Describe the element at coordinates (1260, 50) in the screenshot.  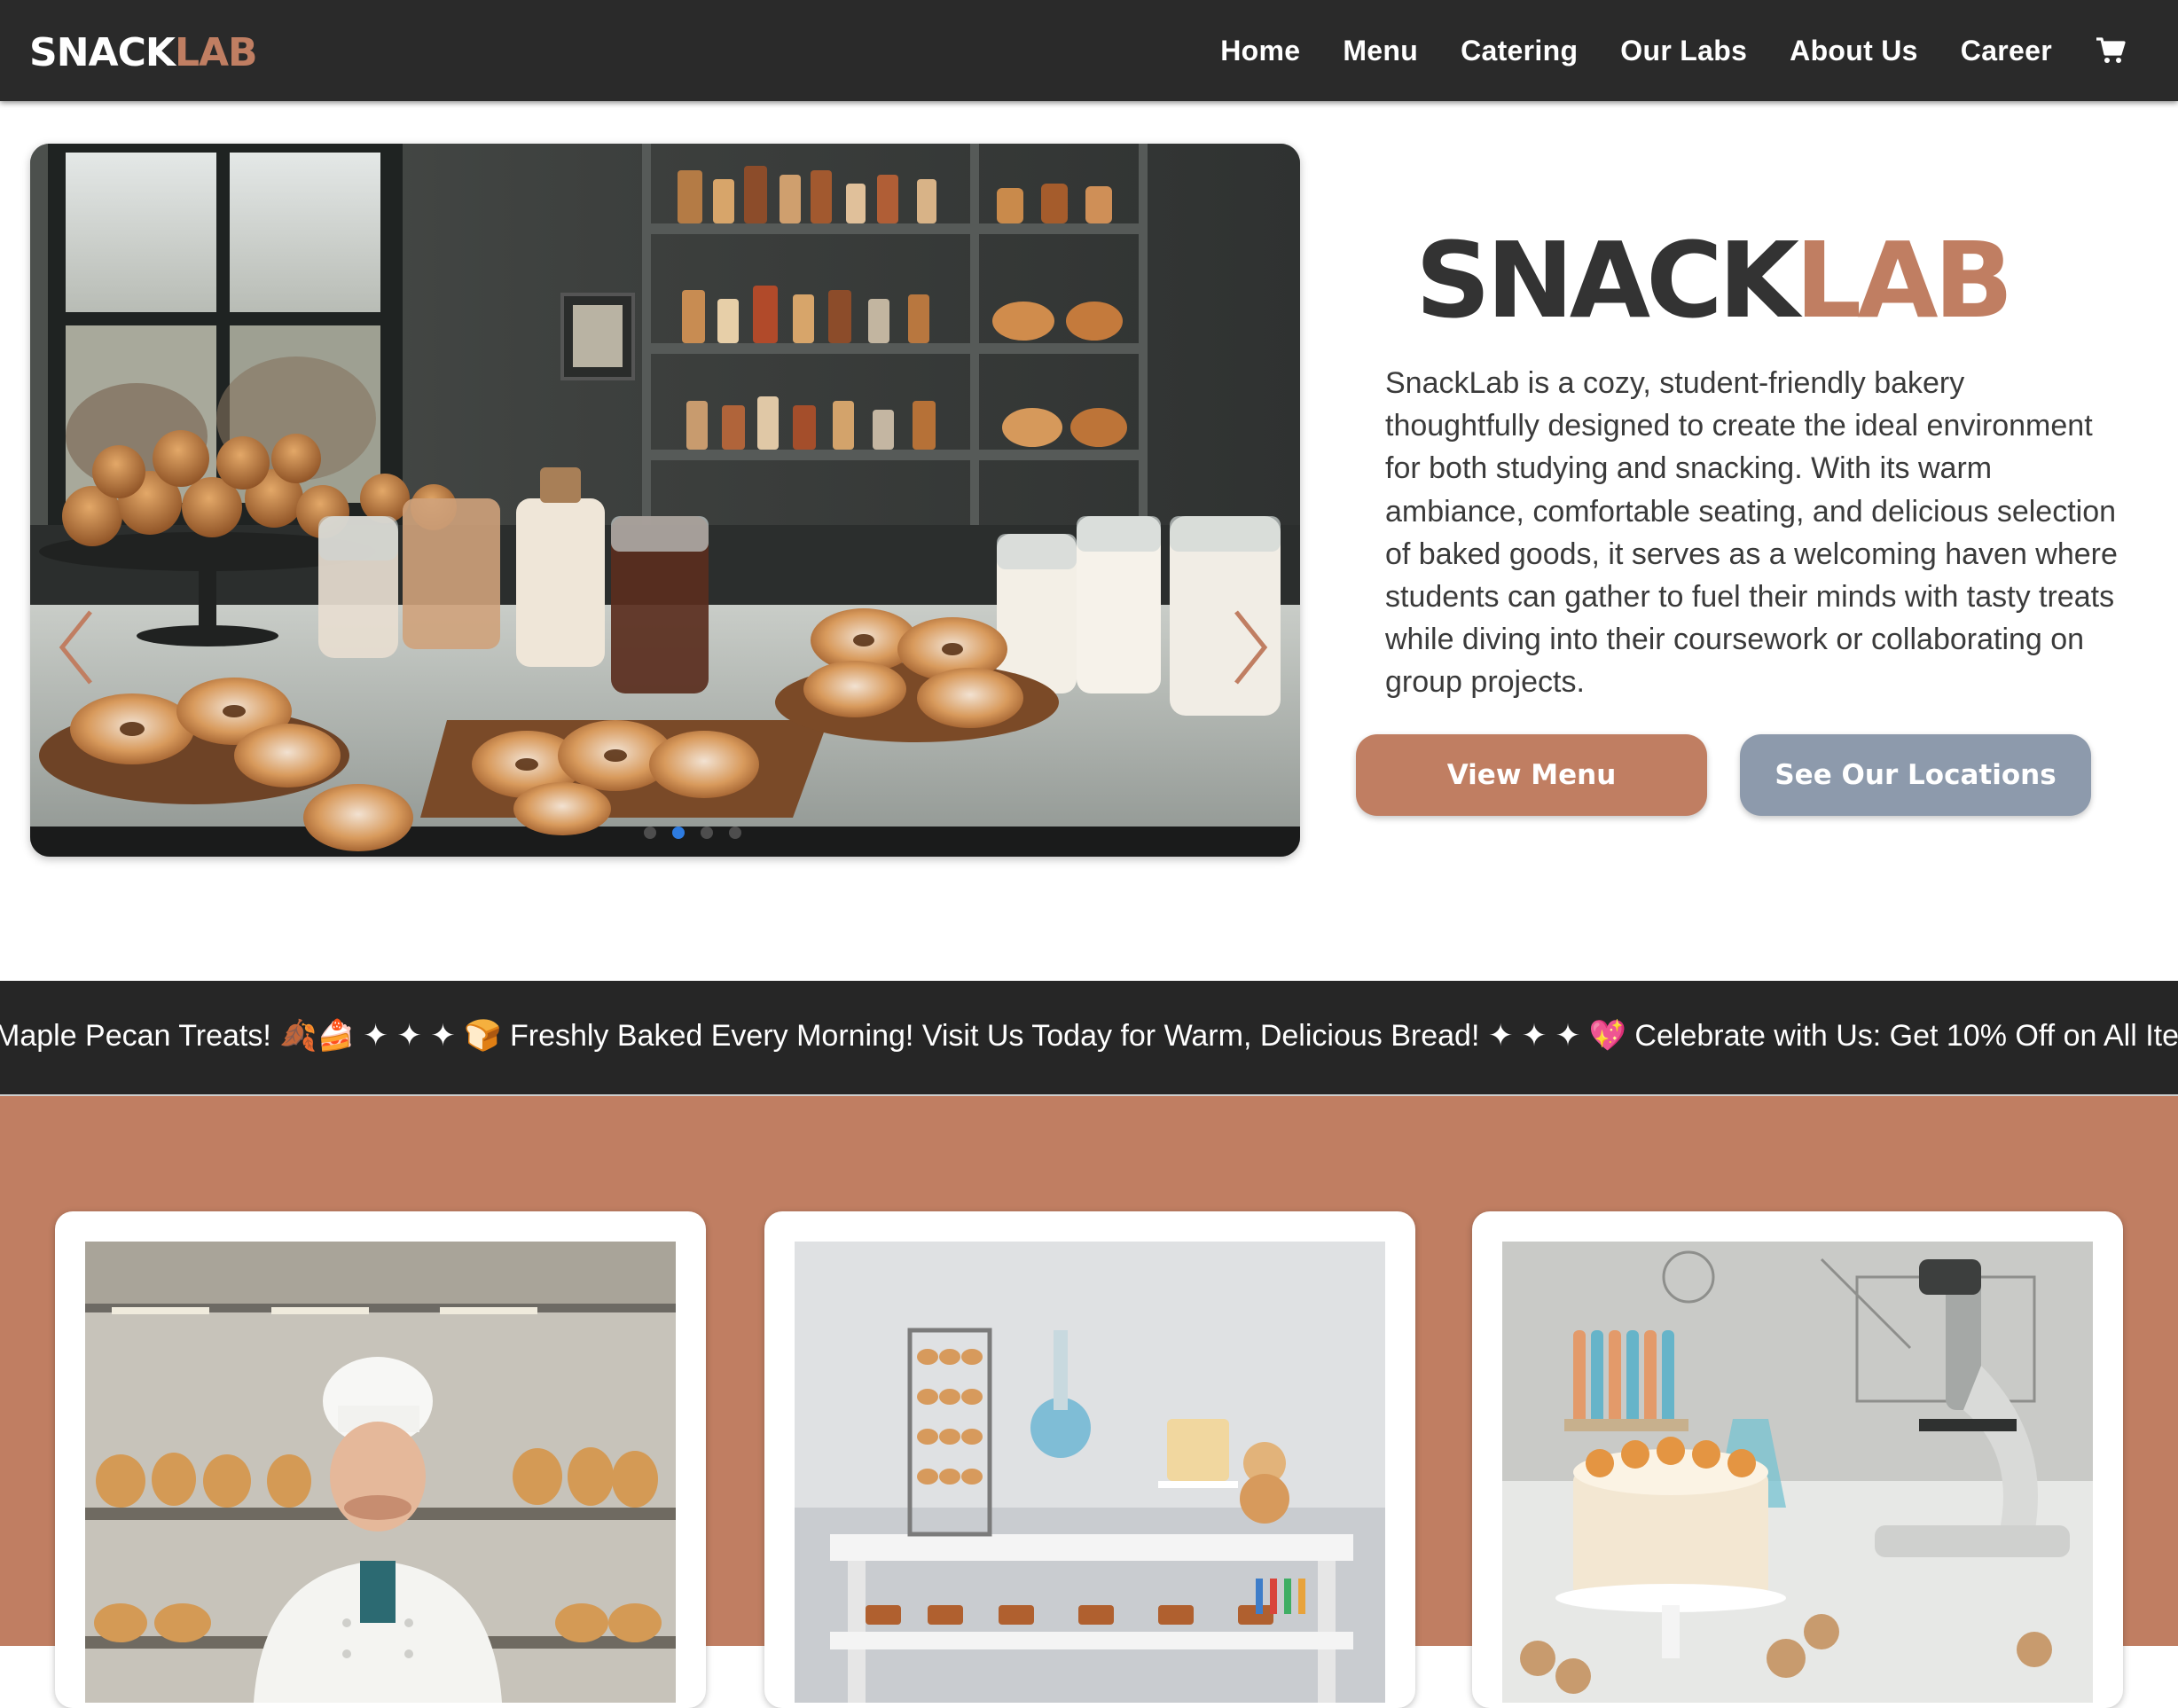
I see `nav-link-home: Home` at that location.